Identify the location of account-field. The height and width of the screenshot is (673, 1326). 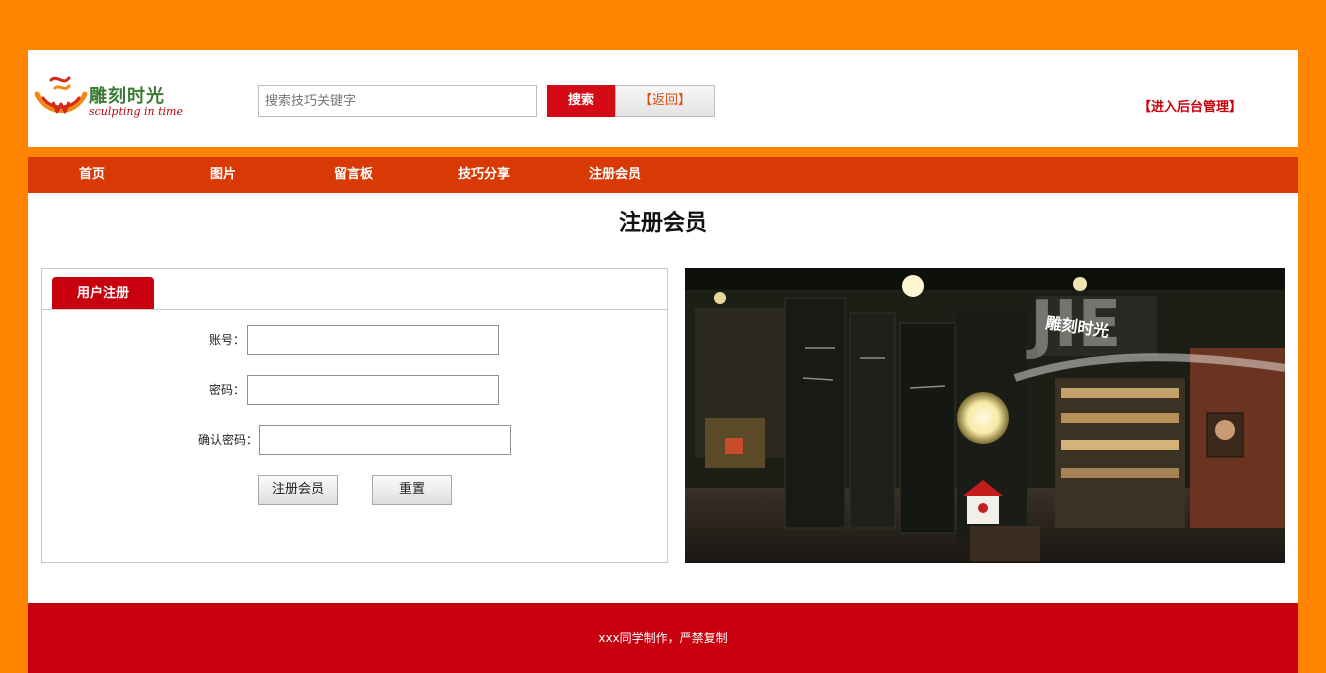
(373, 340).